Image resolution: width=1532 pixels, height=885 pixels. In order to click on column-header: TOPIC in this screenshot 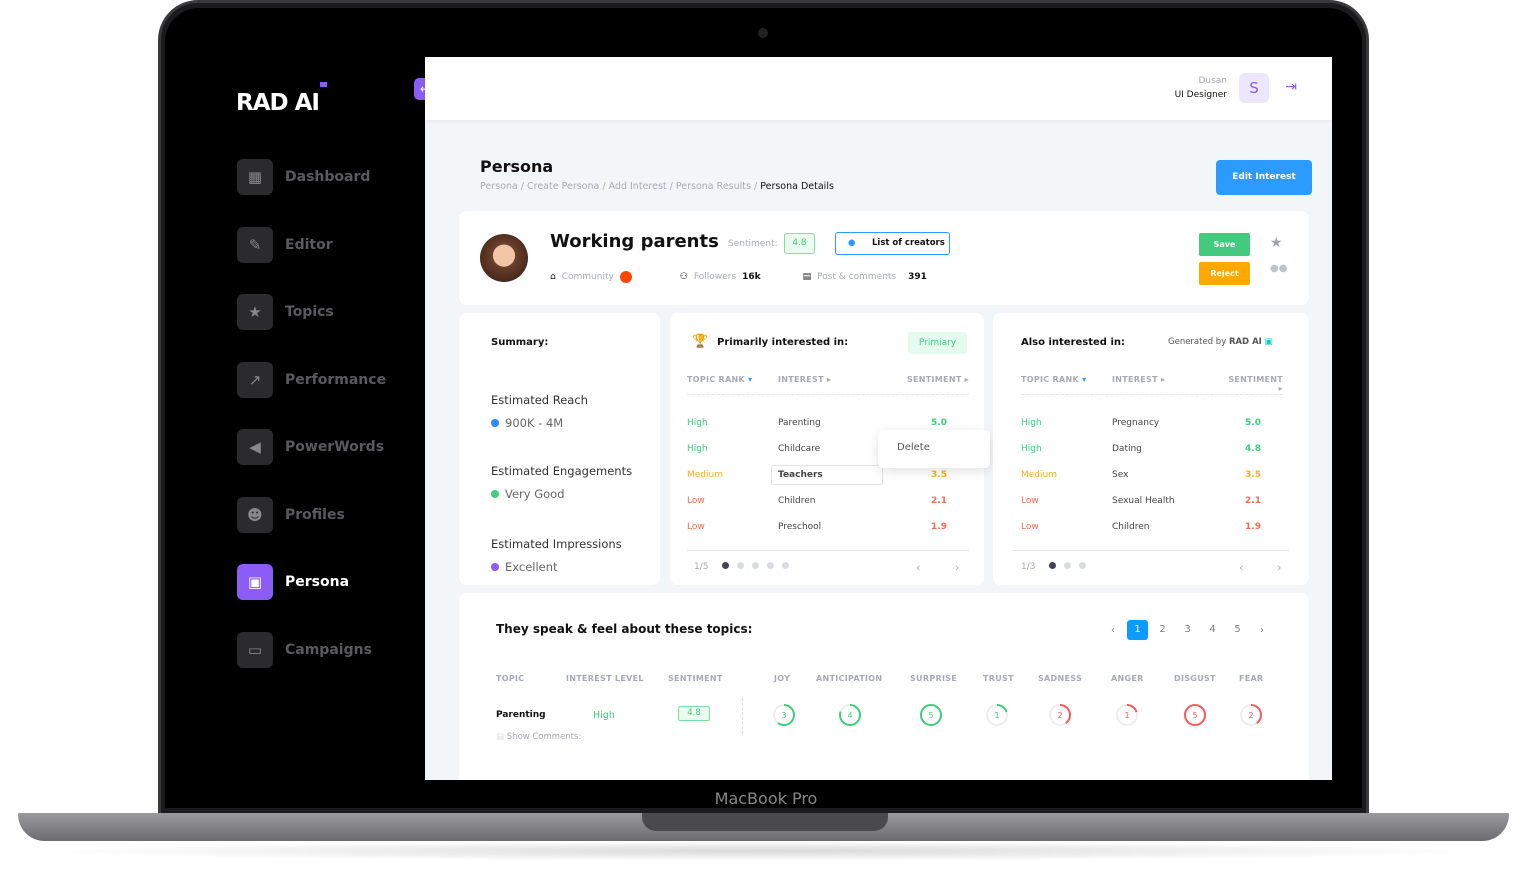, I will do `click(510, 678)`.